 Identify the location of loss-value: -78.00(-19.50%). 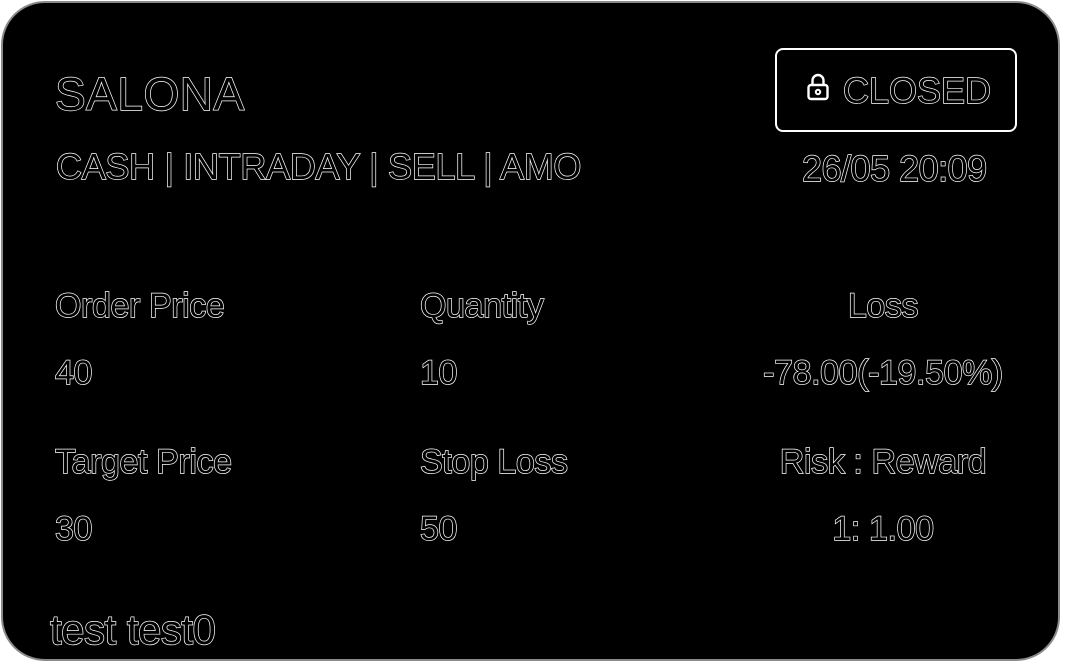
(882, 372).